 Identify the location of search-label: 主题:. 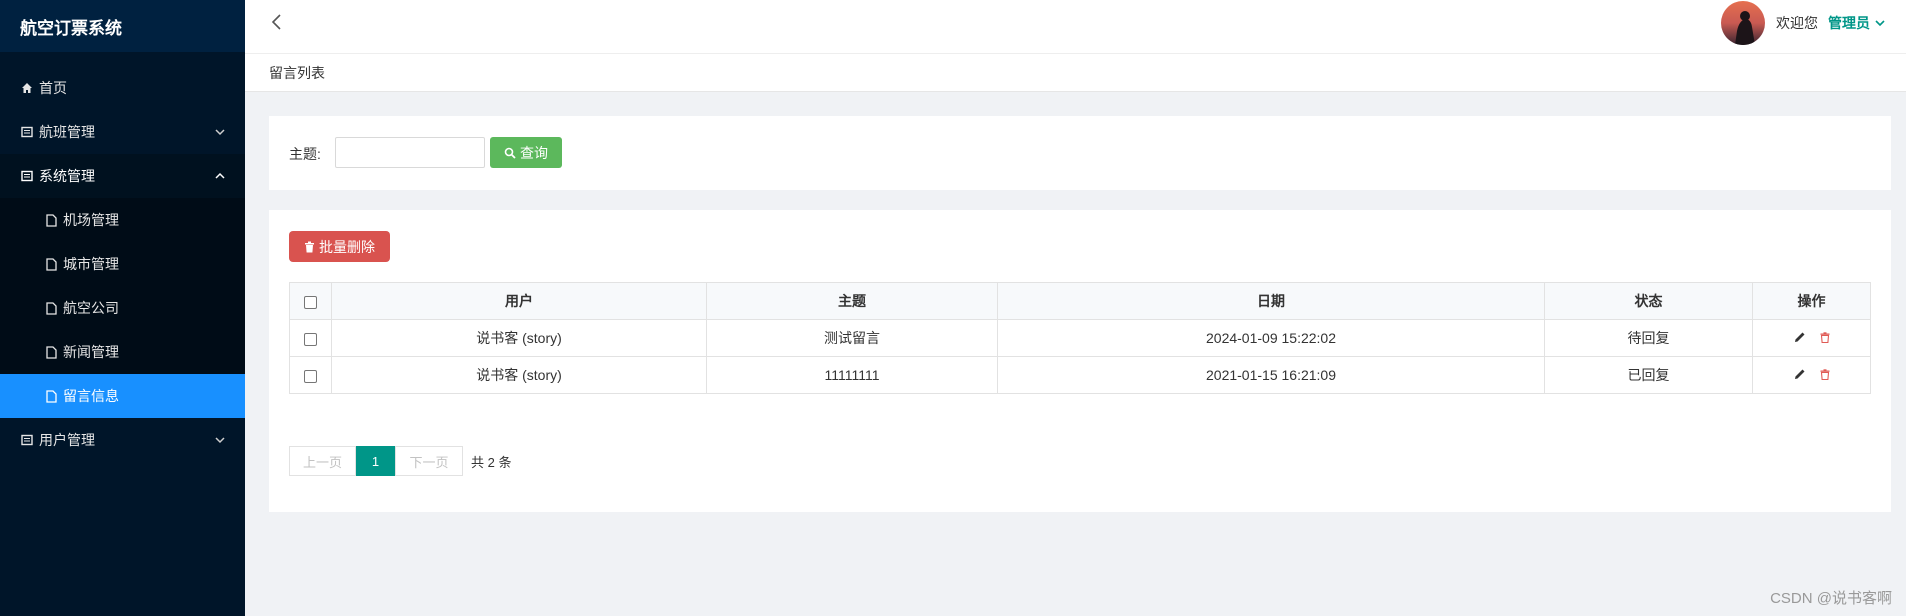
(305, 154).